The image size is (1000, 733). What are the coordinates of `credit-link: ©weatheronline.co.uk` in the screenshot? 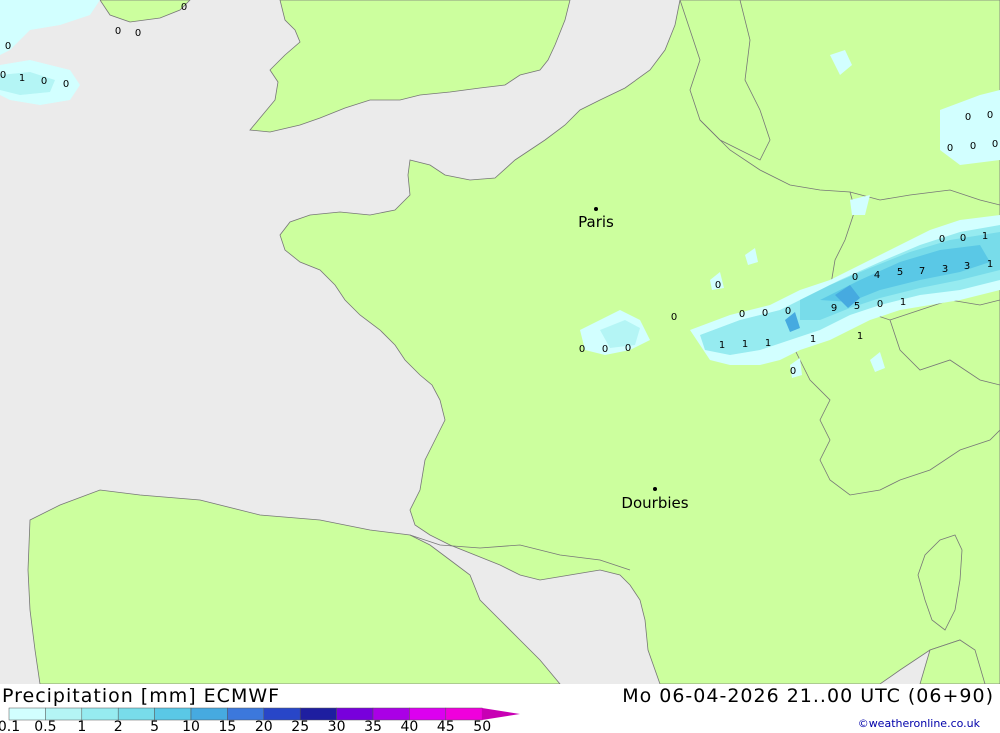 It's located at (919, 723).